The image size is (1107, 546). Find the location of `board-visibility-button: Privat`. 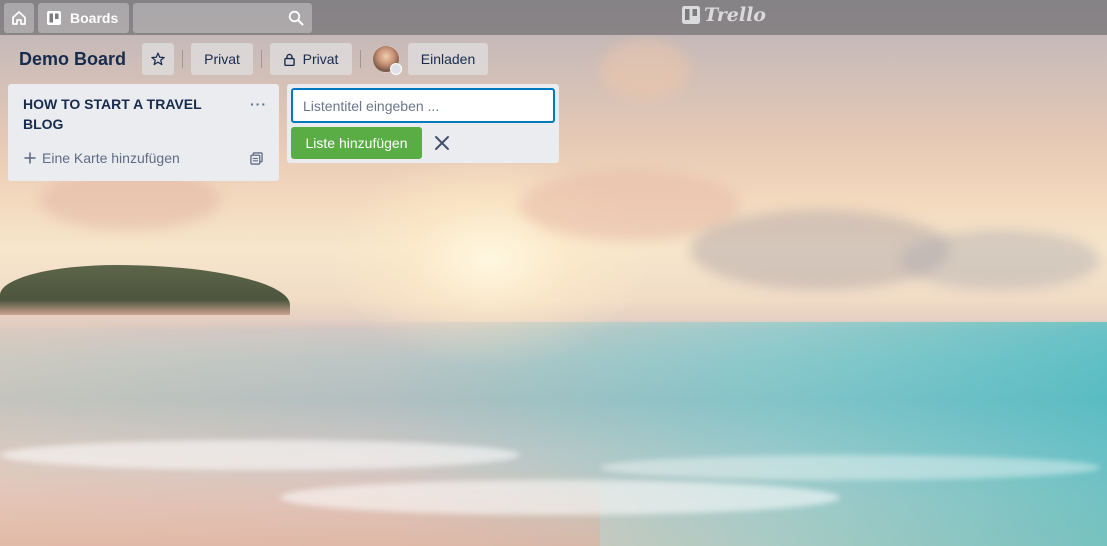

board-visibility-button: Privat is located at coordinates (222, 59).